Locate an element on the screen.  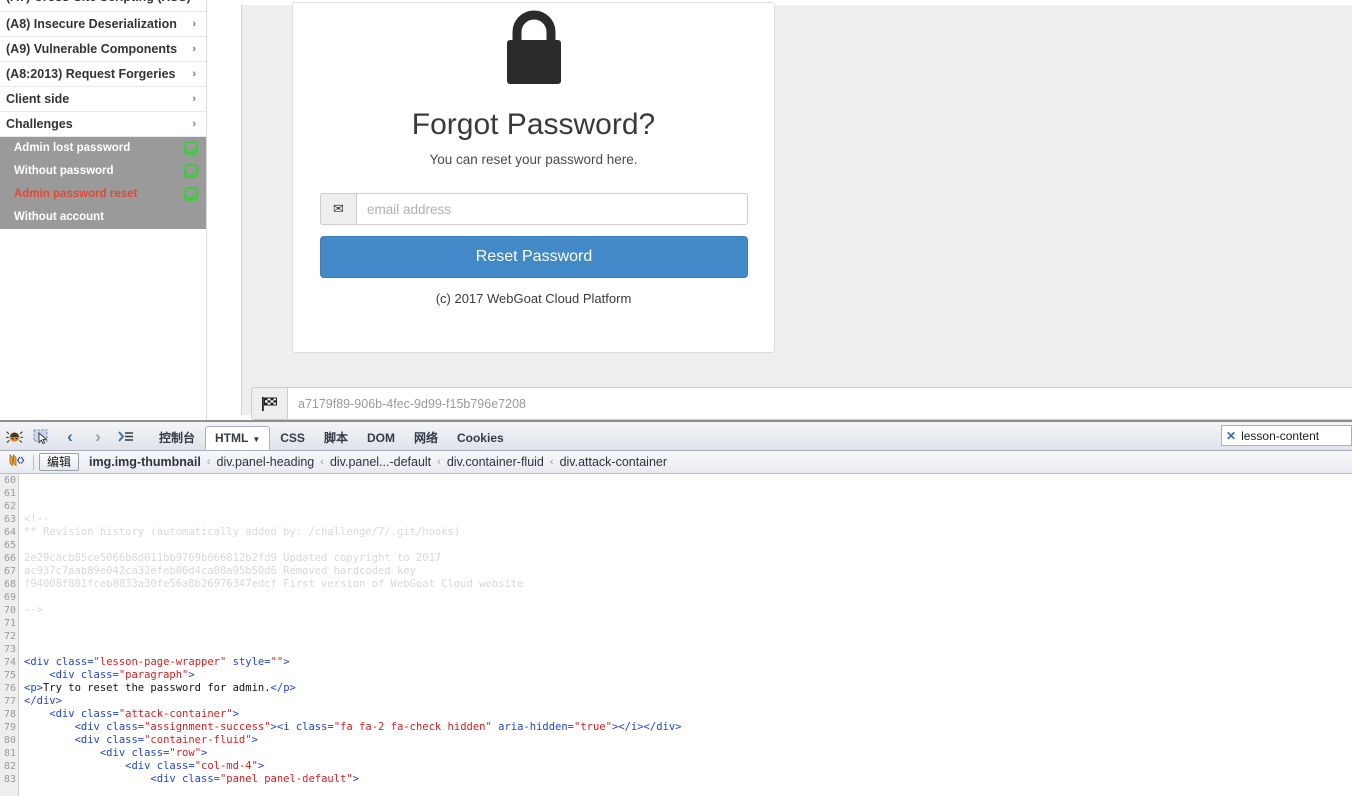
email-field is located at coordinates (552, 209).